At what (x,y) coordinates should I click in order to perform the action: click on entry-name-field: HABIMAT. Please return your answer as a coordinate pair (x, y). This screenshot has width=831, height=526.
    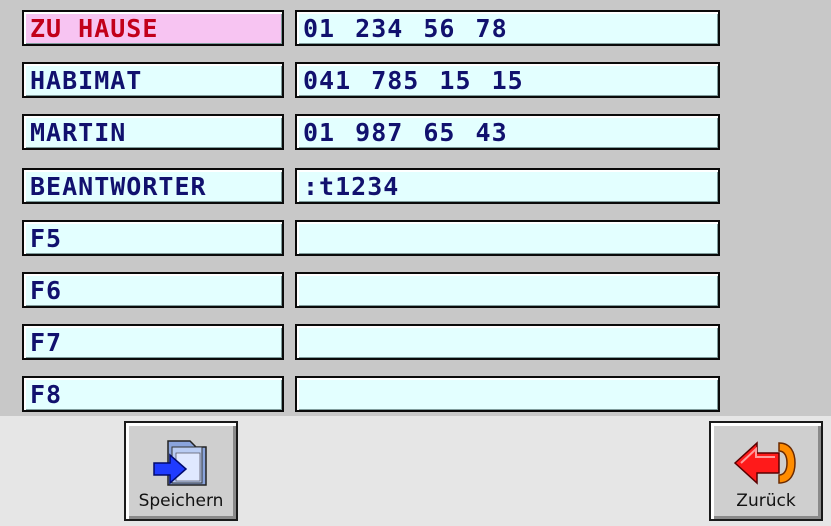
    Looking at the image, I should click on (153, 80).